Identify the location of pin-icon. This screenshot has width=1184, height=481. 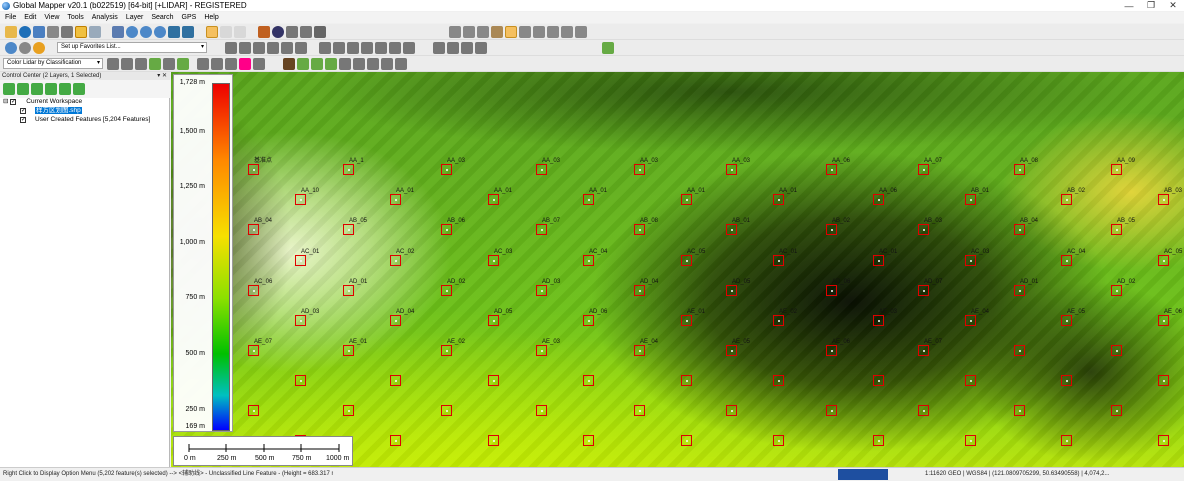
(469, 32).